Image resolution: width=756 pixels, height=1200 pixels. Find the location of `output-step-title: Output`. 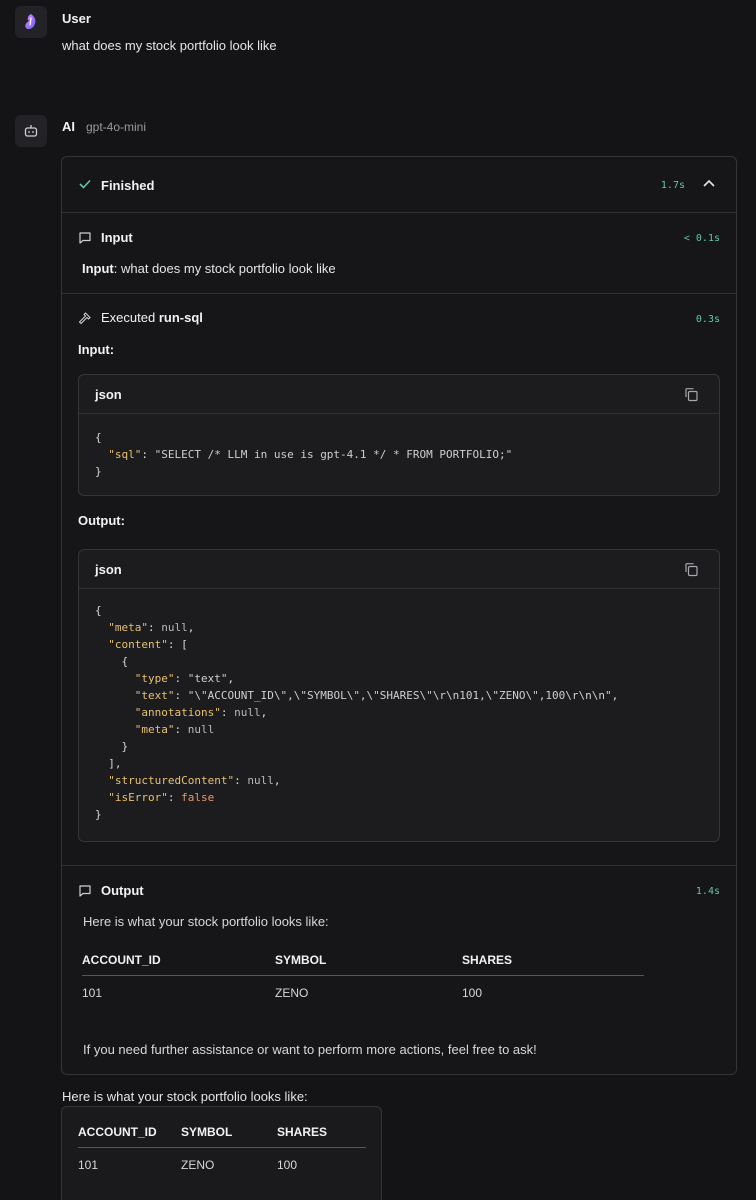

output-step-title: Output is located at coordinates (122, 890).